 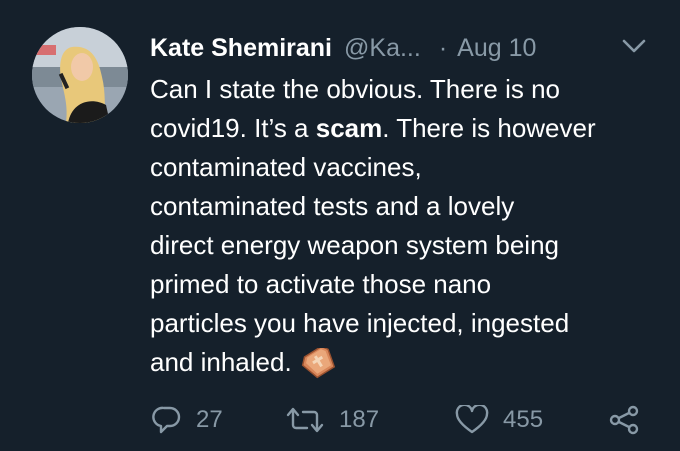 What do you see at coordinates (634, 46) in the screenshot?
I see `chevron-down-icon` at bounding box center [634, 46].